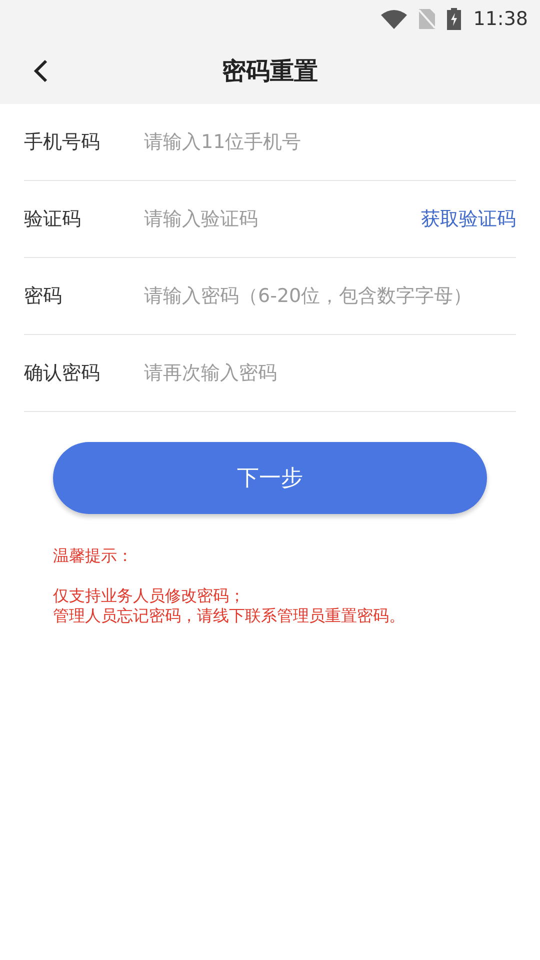  I want to click on field-label: 密码, so click(43, 296).